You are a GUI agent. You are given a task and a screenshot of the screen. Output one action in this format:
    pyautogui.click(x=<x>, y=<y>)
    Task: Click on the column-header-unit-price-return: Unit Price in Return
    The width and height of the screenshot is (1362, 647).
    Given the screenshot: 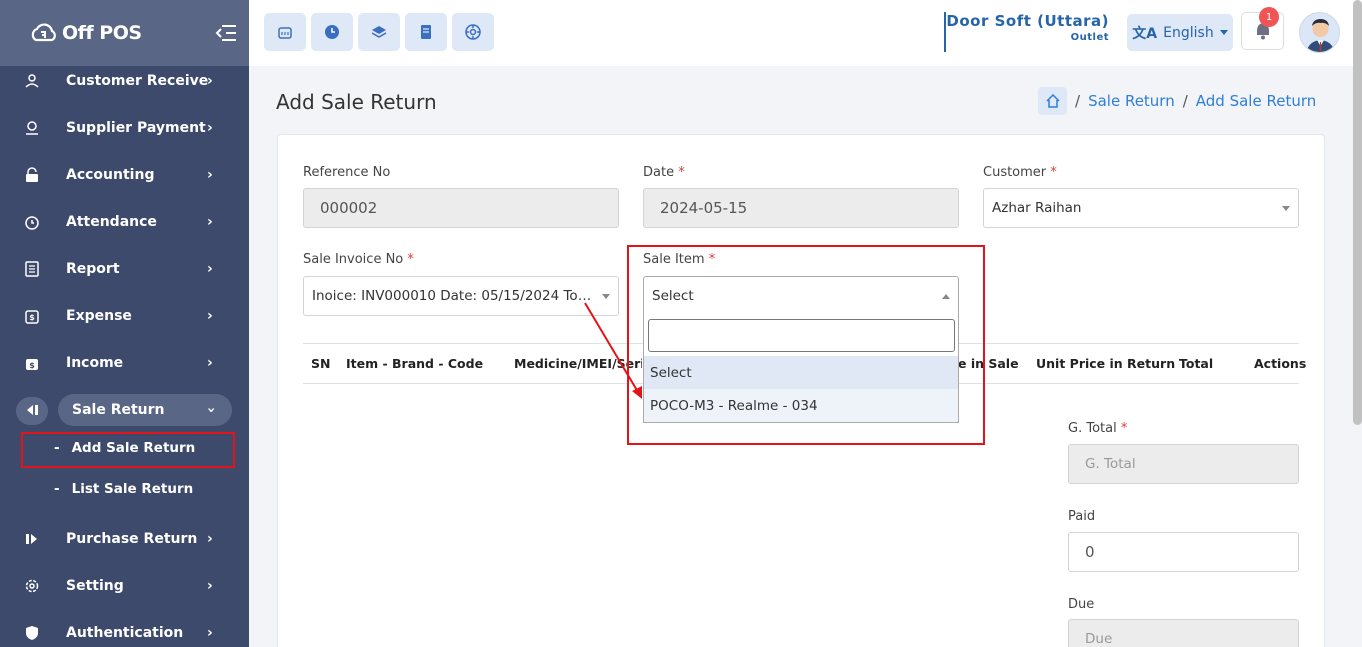 What is the action you would take?
    pyautogui.click(x=1106, y=363)
    